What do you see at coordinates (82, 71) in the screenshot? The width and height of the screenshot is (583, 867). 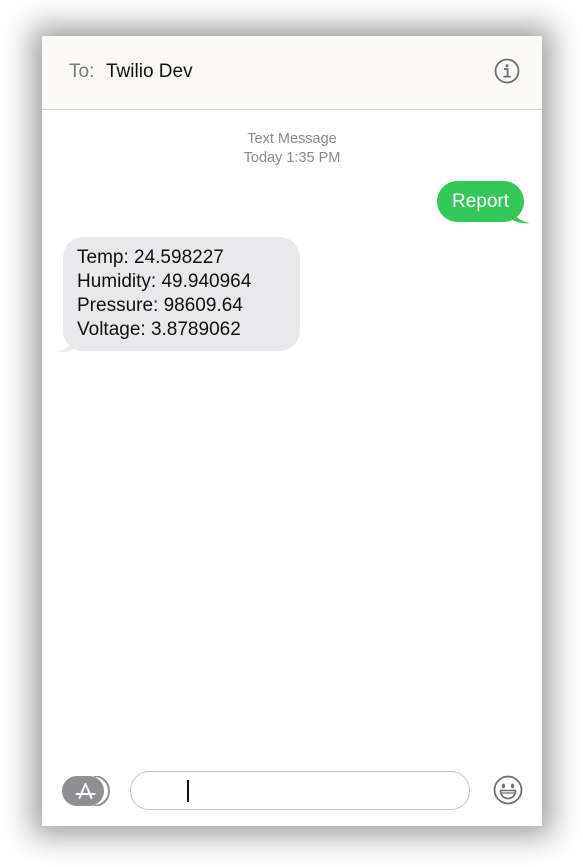 I see `to-label: To:` at bounding box center [82, 71].